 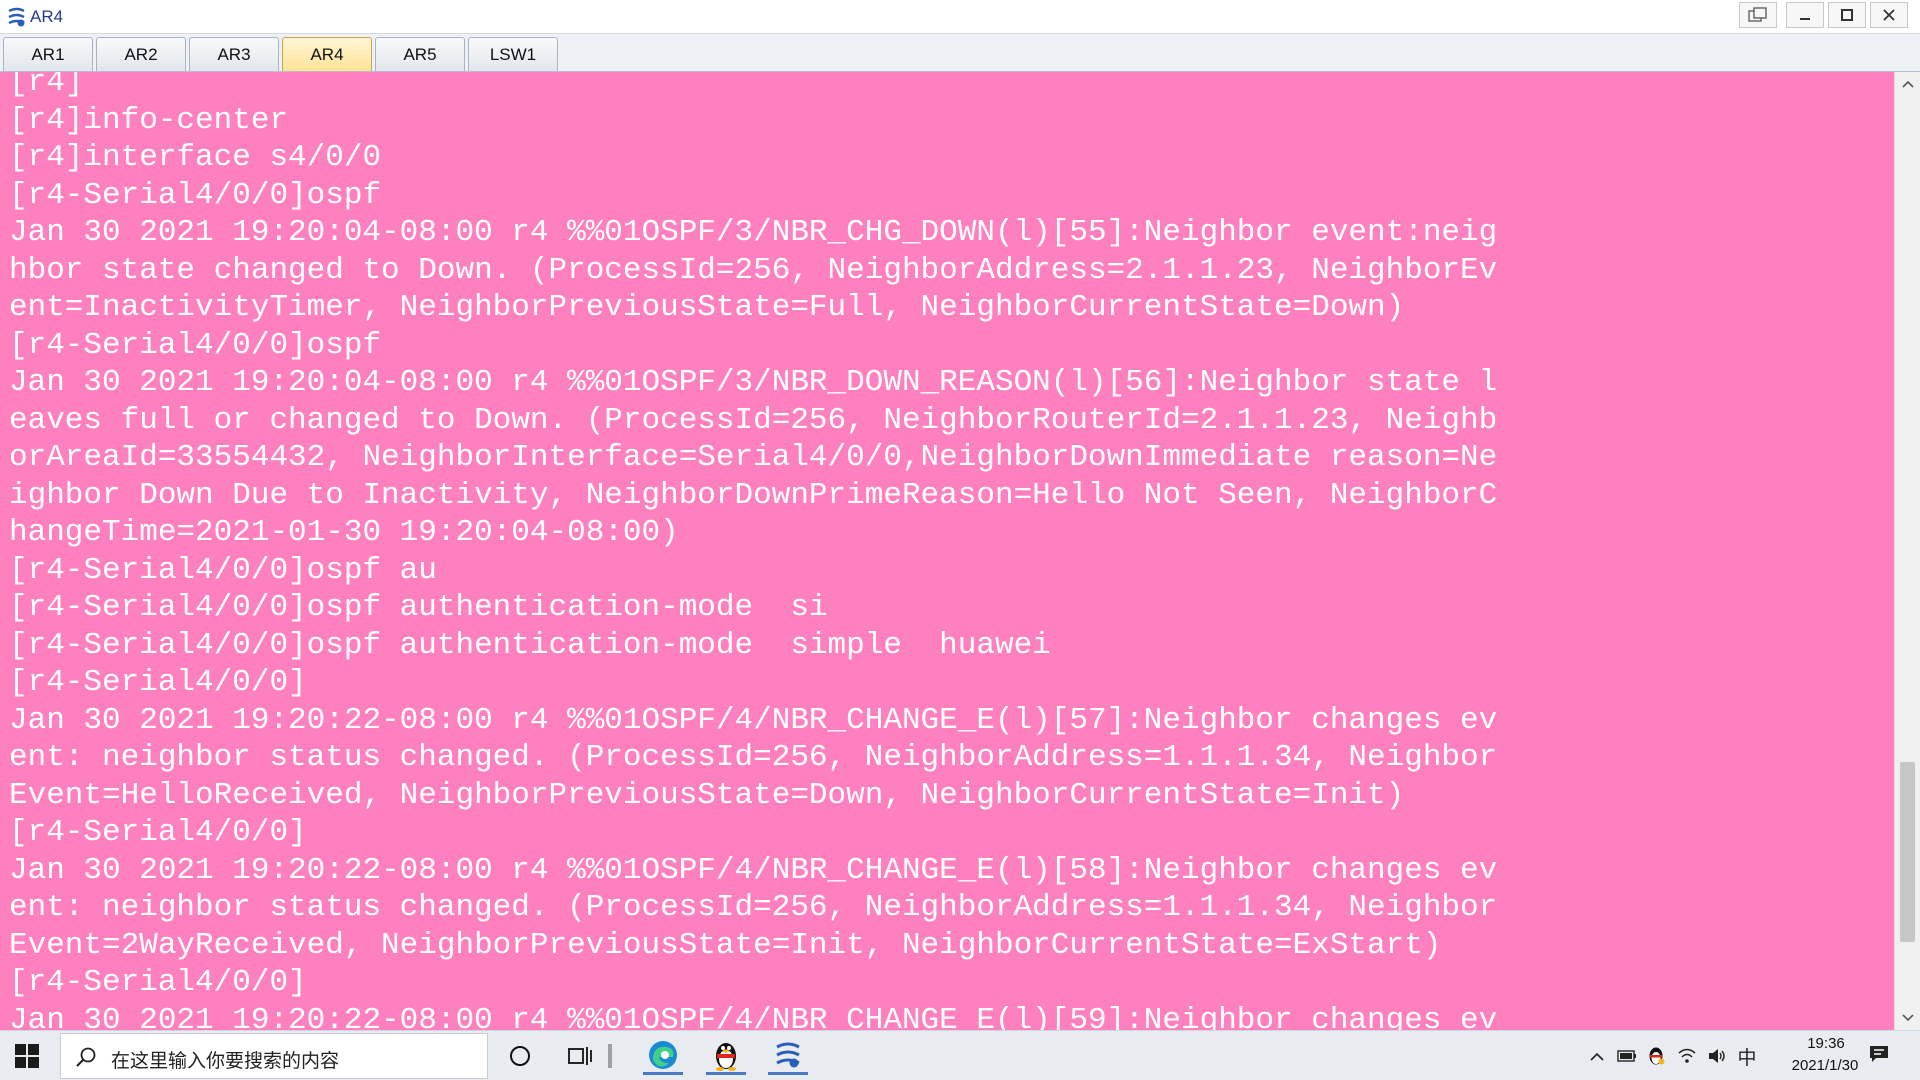 I want to click on console-line: [r4-Serial4/0/0]ospf au, so click(x=223, y=570).